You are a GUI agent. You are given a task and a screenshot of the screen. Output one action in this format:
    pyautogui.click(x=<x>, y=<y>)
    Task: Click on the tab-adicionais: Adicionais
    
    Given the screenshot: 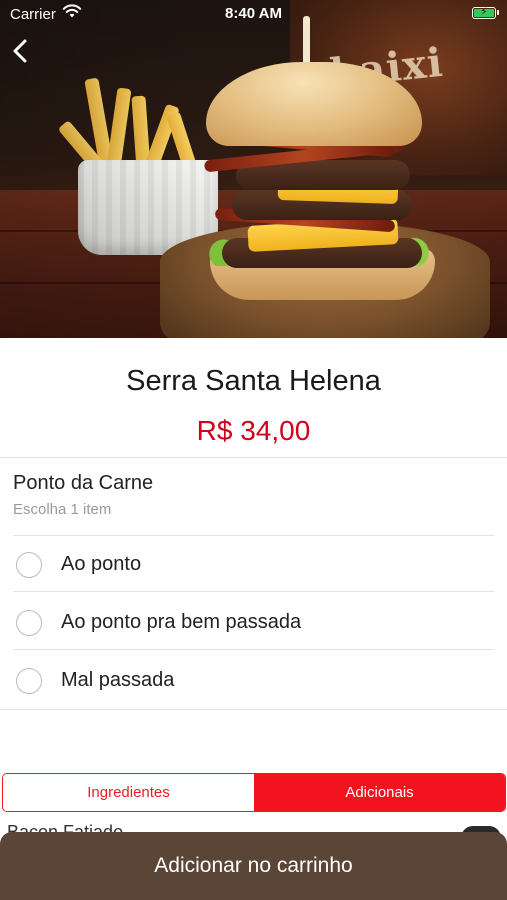 What is the action you would take?
    pyautogui.click(x=379, y=792)
    